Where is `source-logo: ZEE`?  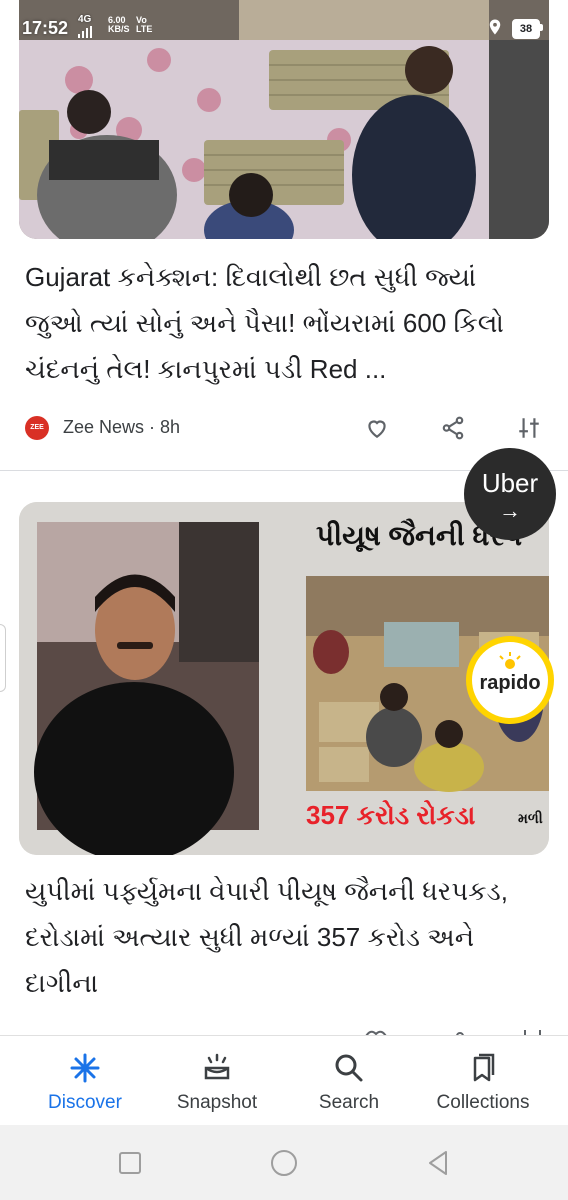
source-logo: ZEE is located at coordinates (37, 428).